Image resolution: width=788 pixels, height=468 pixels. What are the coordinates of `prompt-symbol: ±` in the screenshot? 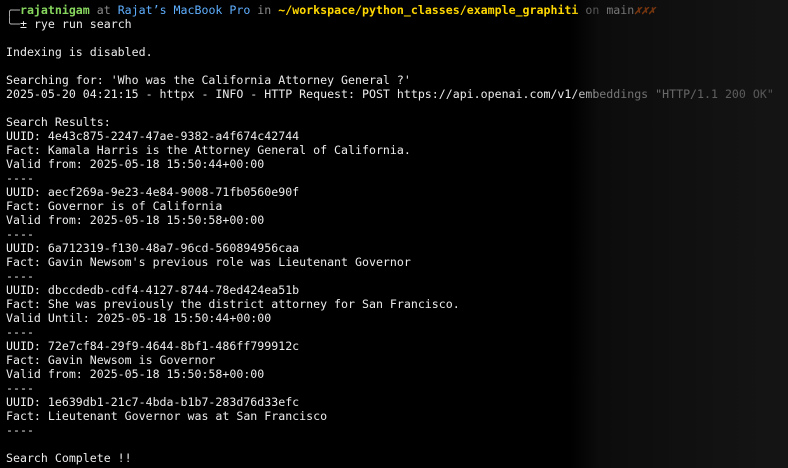 It's located at (26, 24).